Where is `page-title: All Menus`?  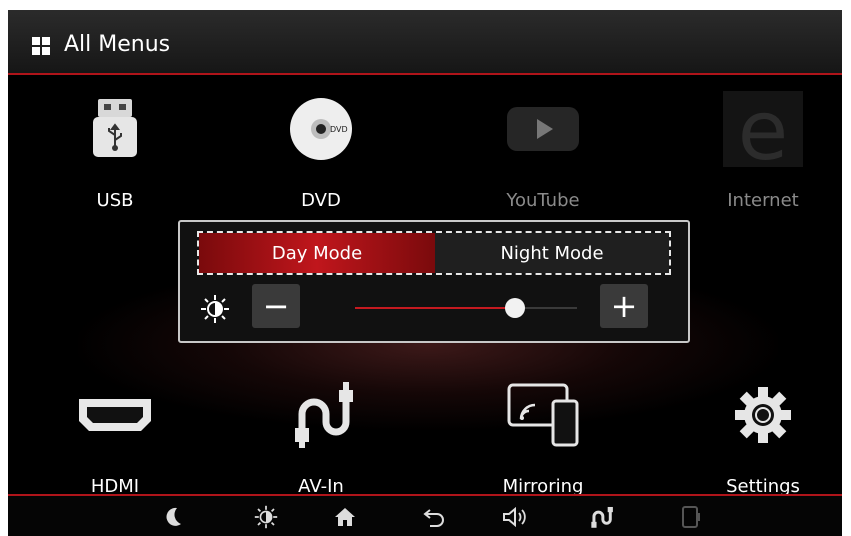 page-title: All Menus is located at coordinates (117, 44).